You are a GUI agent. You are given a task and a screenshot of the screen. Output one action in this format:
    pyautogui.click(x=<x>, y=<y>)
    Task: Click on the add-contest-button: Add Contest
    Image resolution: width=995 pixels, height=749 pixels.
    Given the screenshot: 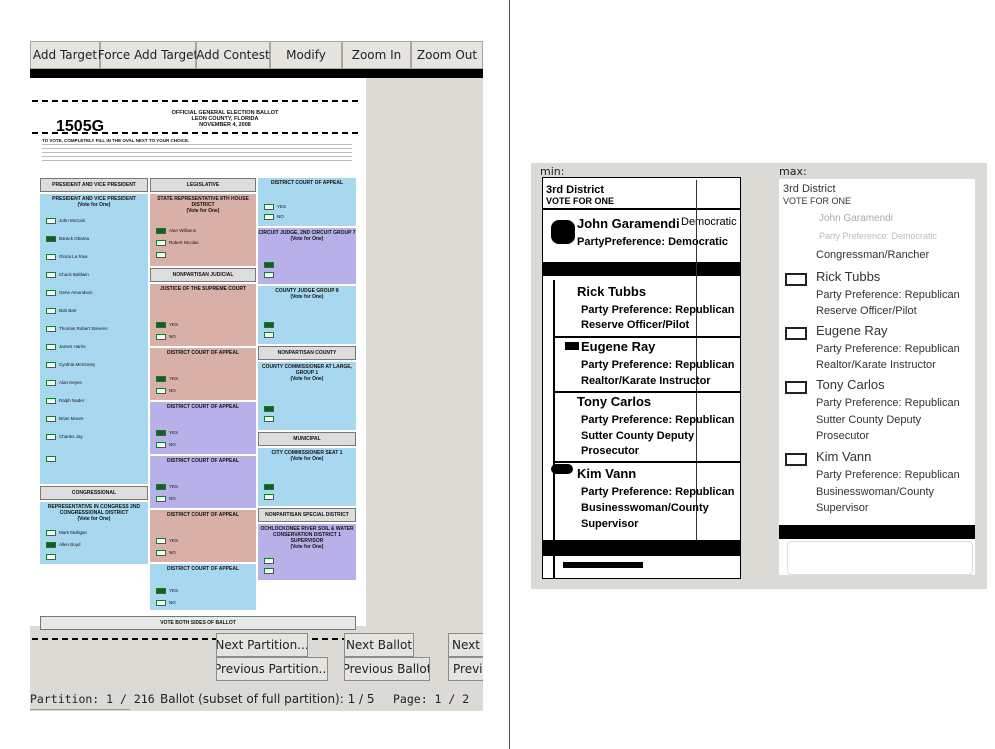 What is the action you would take?
    pyautogui.click(x=233, y=55)
    